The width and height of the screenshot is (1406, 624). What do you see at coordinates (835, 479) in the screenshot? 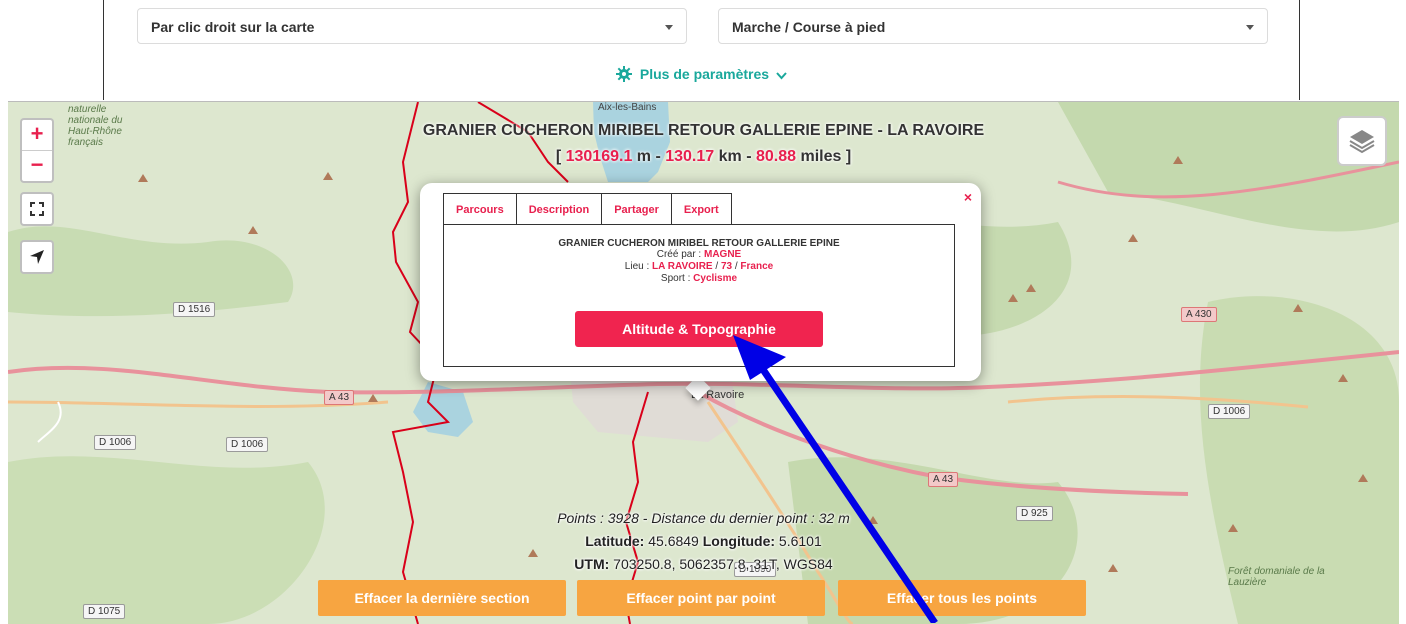
I see `annotation-arrow` at bounding box center [835, 479].